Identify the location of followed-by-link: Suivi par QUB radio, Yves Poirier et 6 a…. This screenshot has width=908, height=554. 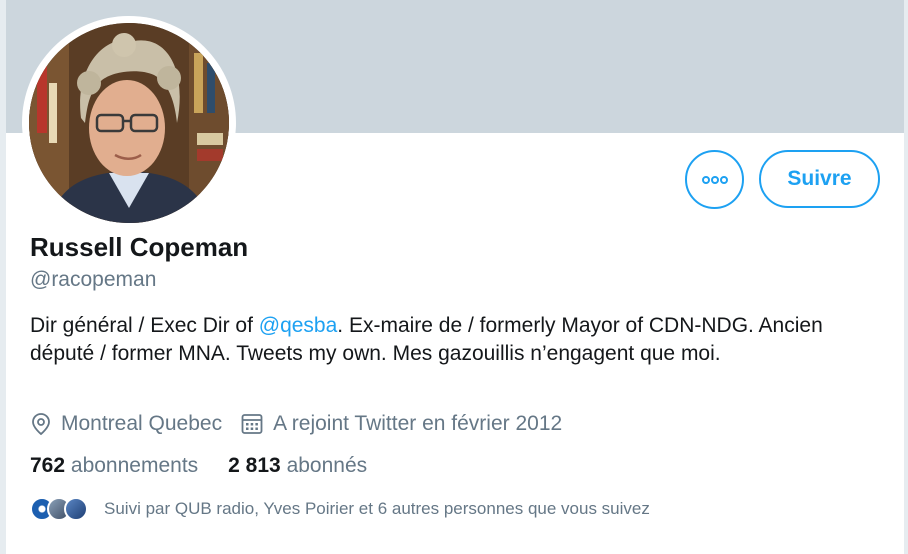
(340, 509).